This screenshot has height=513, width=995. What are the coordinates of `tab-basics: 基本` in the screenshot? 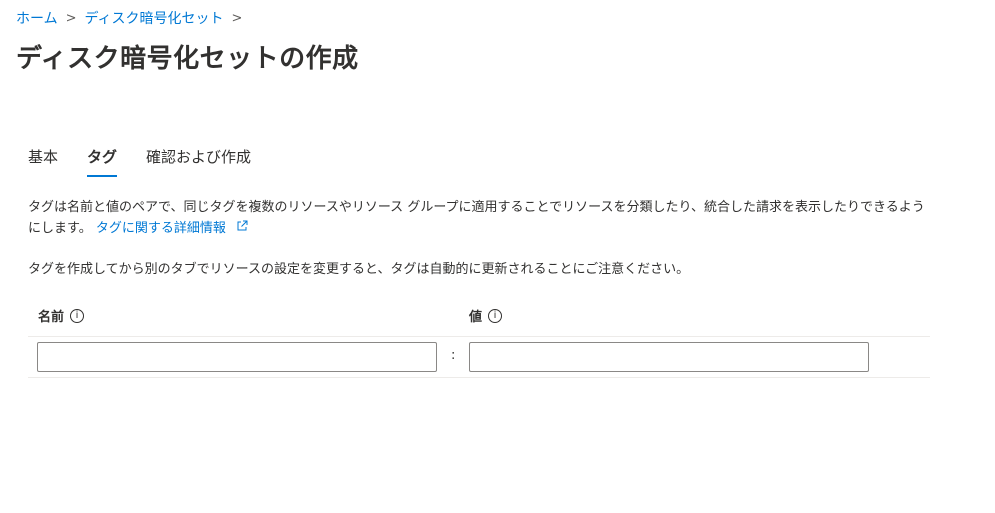 It's located at (43, 161).